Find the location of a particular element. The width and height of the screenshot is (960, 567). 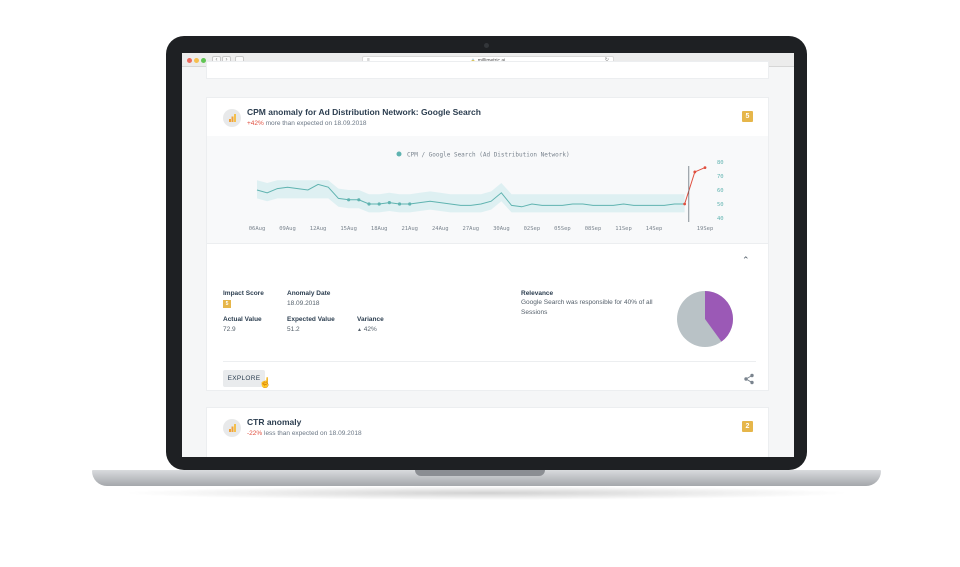

change-percent: +42% is located at coordinates (255, 123).